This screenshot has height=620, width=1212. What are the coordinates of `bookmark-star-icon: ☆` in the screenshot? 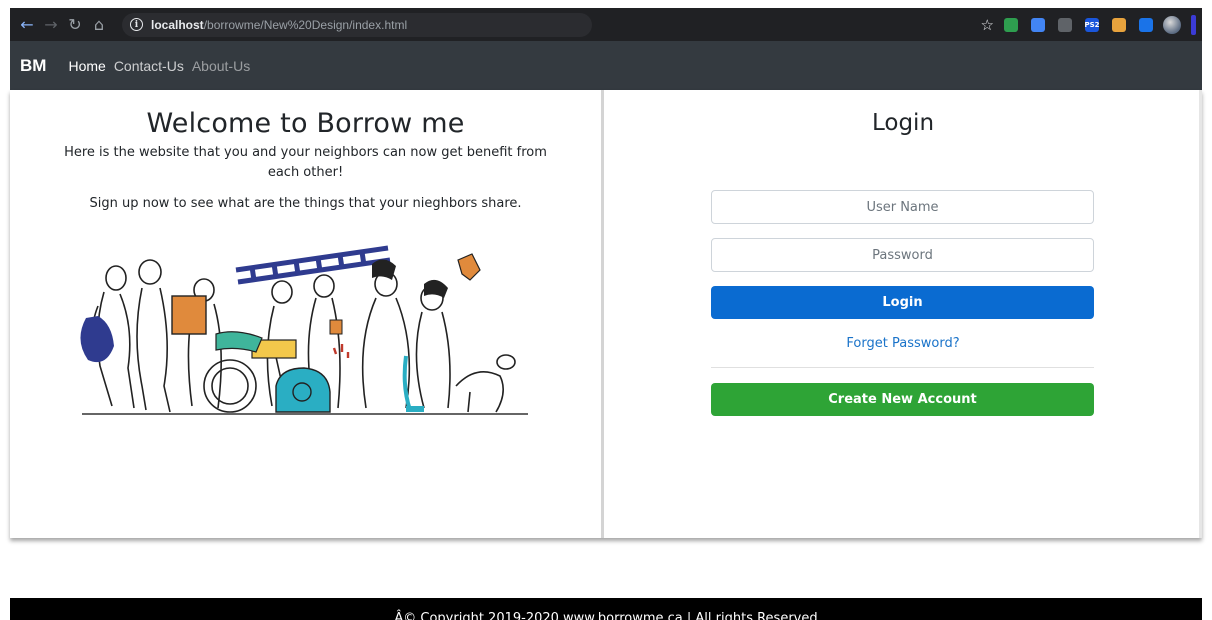 It's located at (987, 25).